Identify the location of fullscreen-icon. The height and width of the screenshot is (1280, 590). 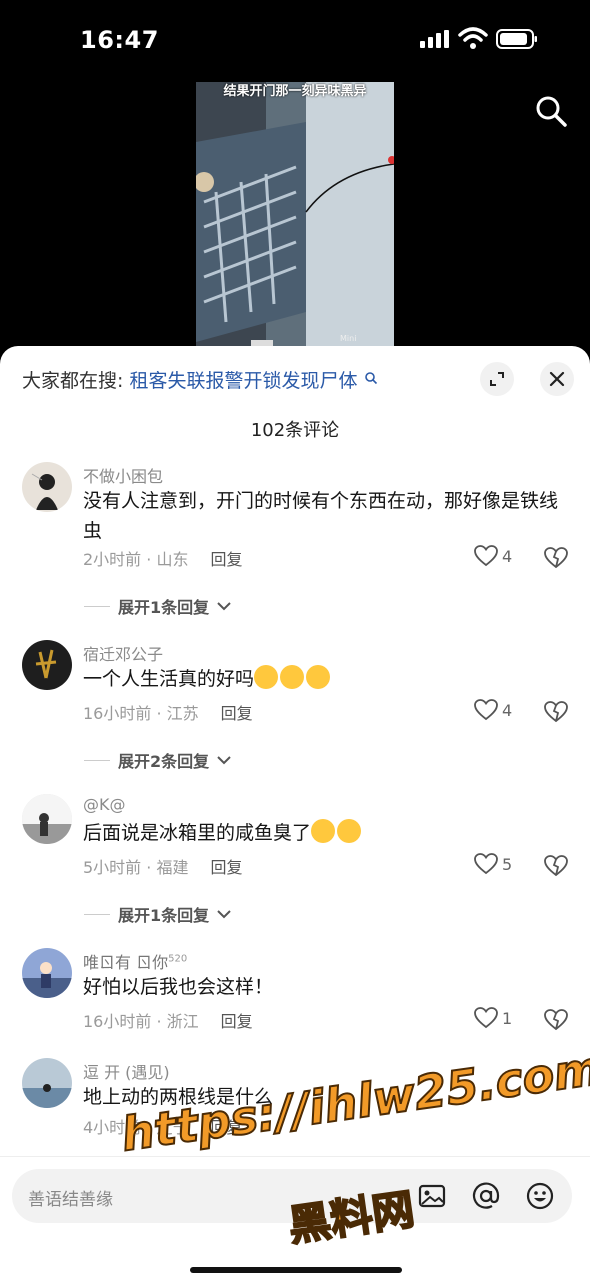
(497, 379).